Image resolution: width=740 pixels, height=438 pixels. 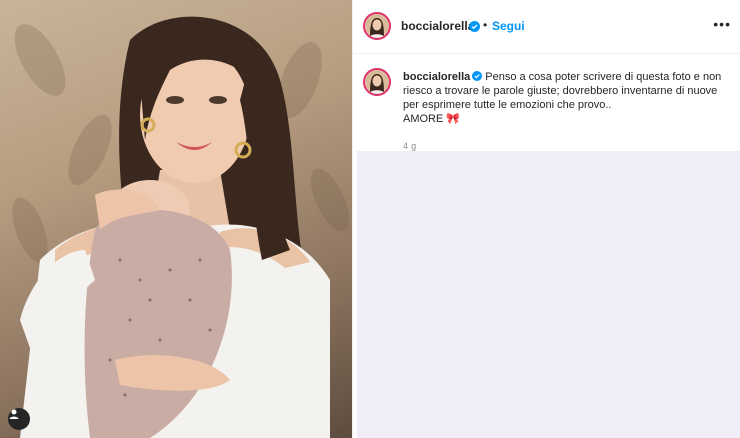 I want to click on ribbon-emoji: 🎀, so click(x=453, y=119).